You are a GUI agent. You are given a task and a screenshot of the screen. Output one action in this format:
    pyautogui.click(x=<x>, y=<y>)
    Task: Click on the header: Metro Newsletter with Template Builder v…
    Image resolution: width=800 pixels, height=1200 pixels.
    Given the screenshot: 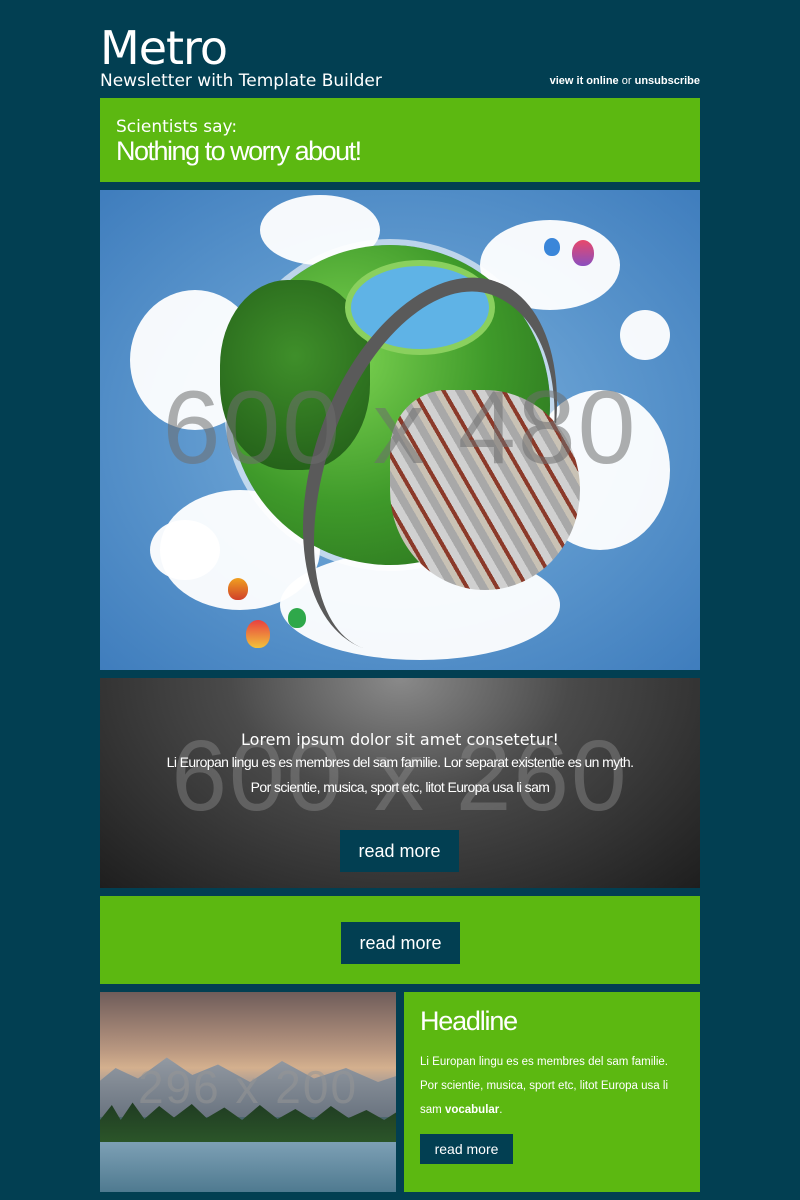 What is the action you would take?
    pyautogui.click(x=400, y=49)
    